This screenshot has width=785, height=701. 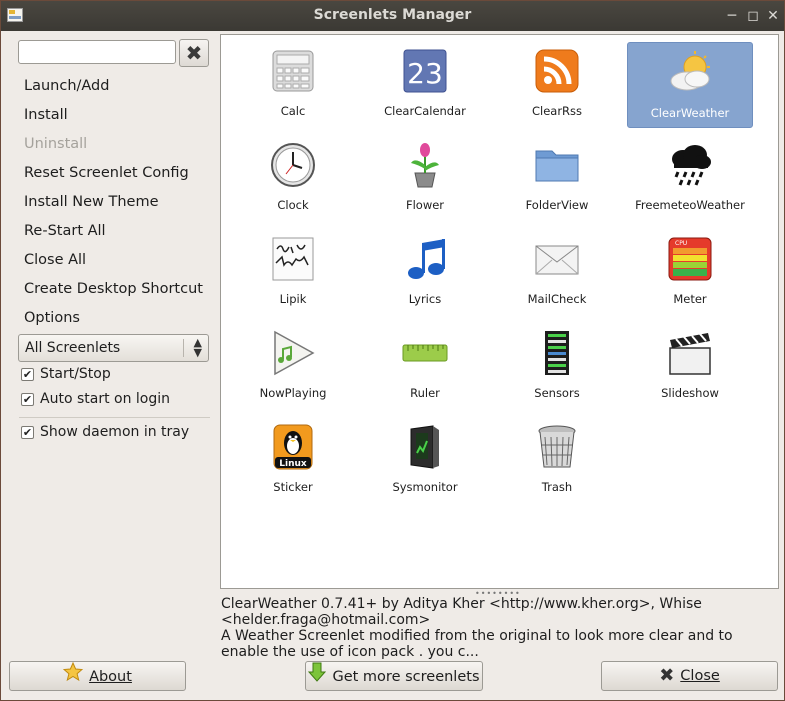 What do you see at coordinates (73, 348) in the screenshot?
I see `filter-combo-value: All Screenlets` at bounding box center [73, 348].